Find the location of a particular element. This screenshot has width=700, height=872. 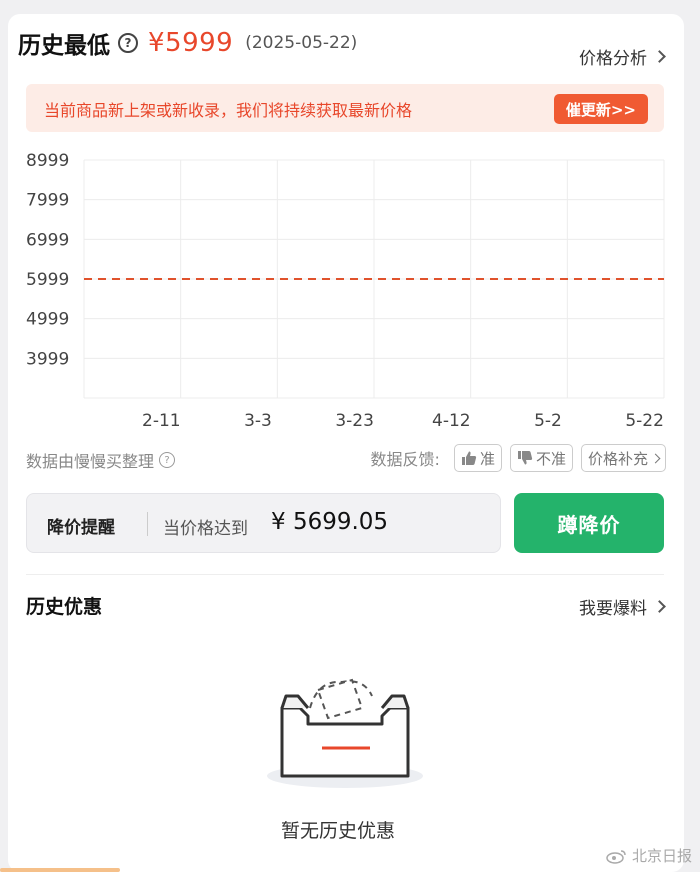

chart-y-tick-label: 7999 is located at coordinates (47, 201).